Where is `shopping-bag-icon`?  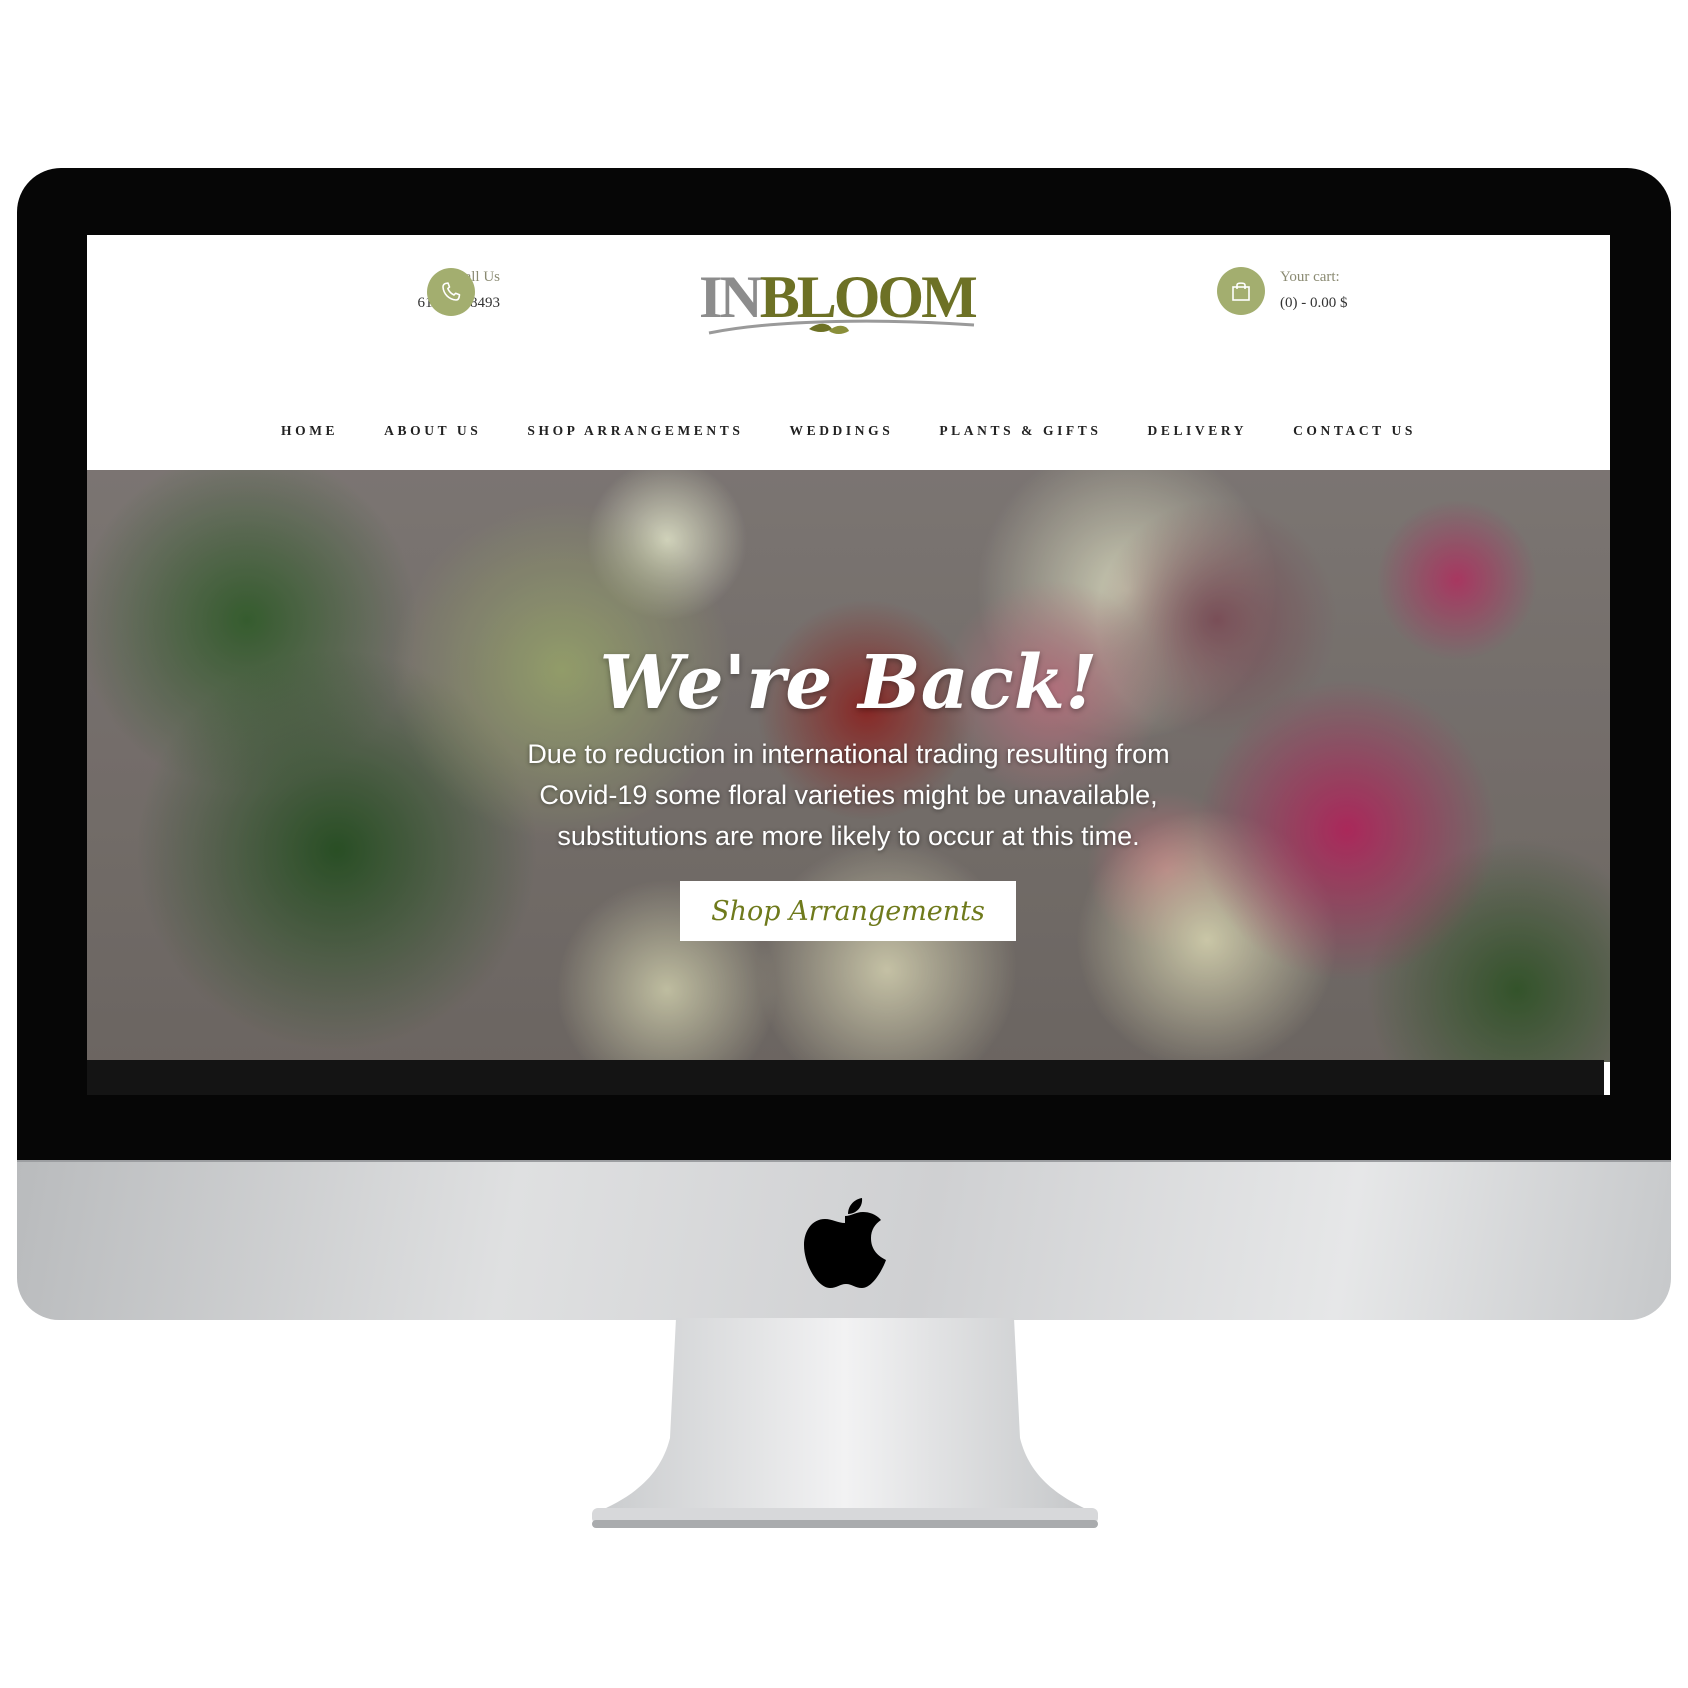 shopping-bag-icon is located at coordinates (1241, 291).